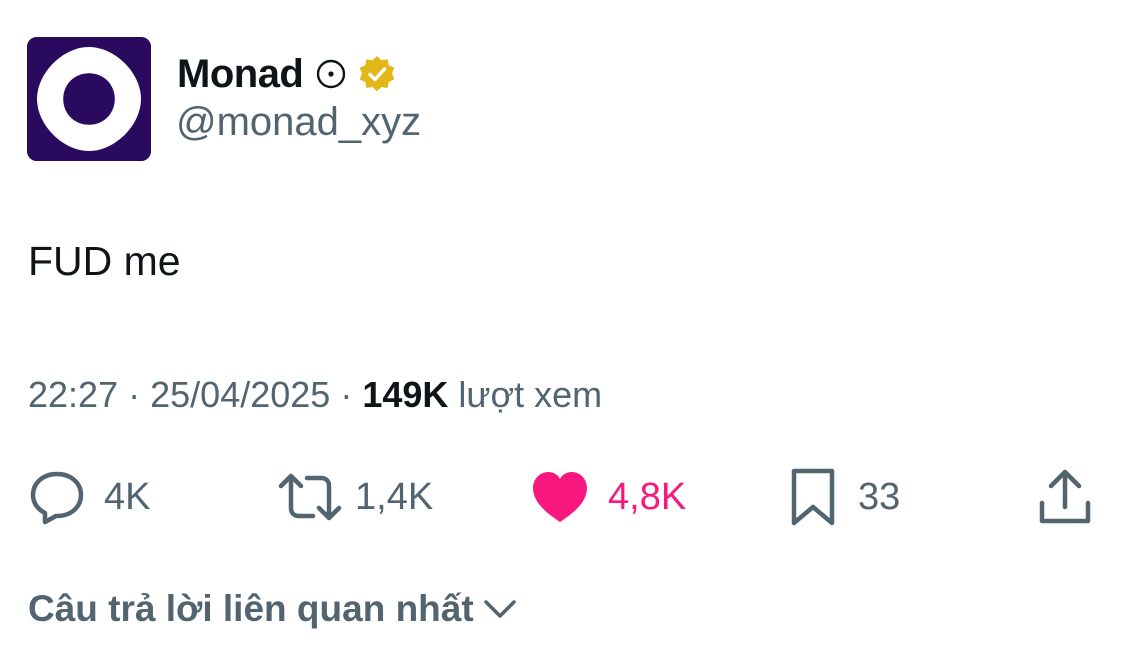 The width and height of the screenshot is (1125, 671). Describe the element at coordinates (310, 497) in the screenshot. I see `retweet-icon` at that location.